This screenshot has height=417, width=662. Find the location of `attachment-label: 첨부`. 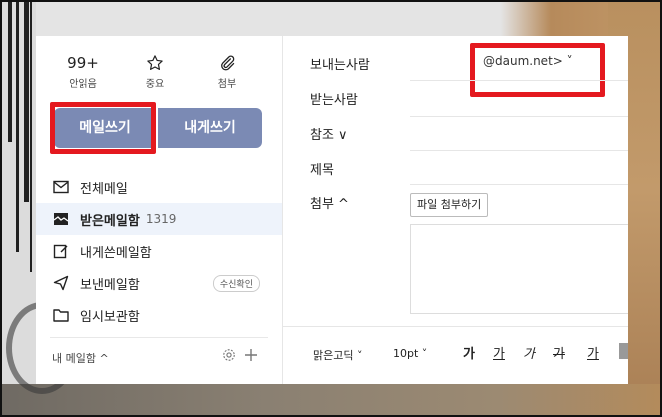

attachment-label: 첨부 is located at coordinates (227, 84).